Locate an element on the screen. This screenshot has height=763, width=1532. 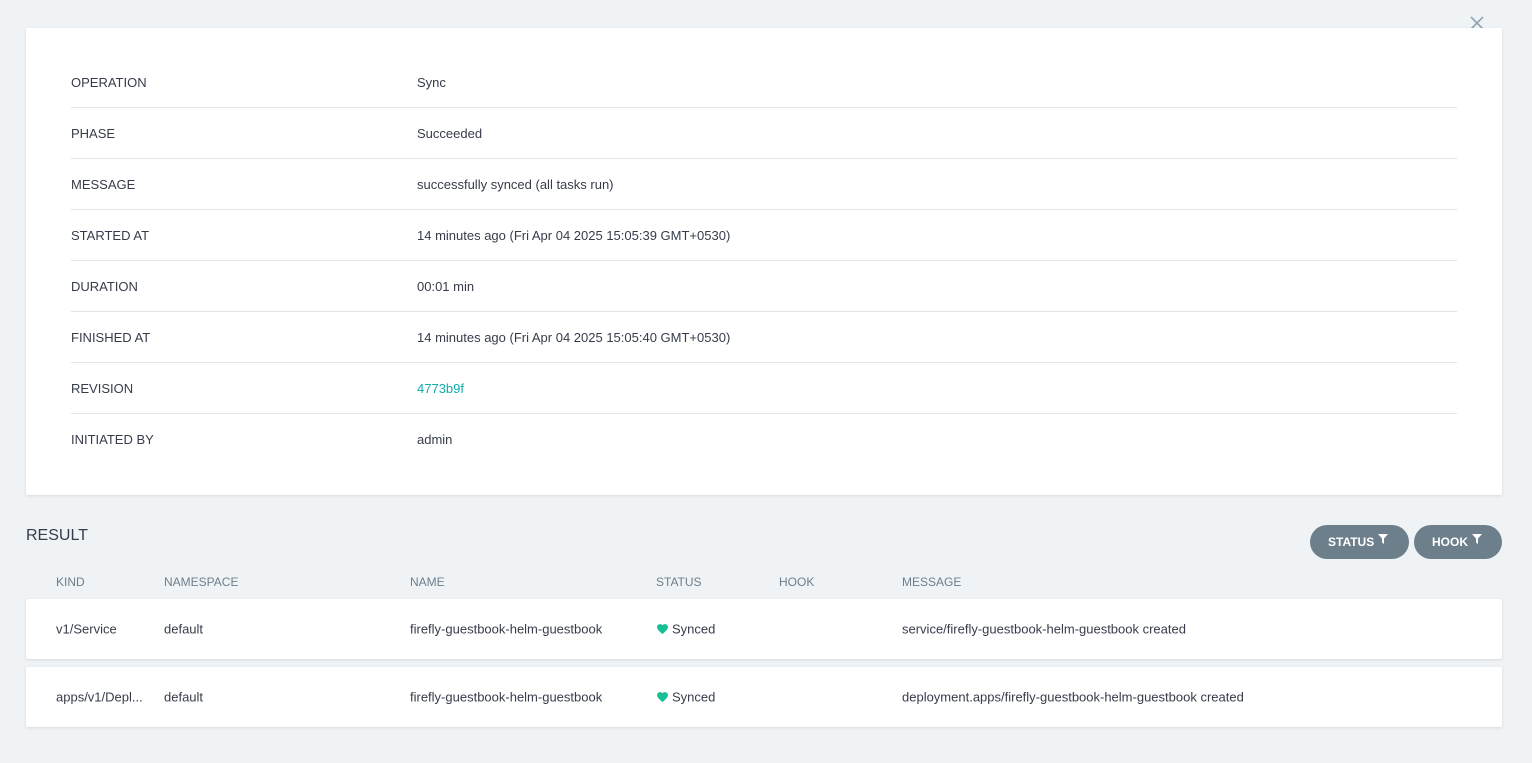
detail-label: STARTED AT is located at coordinates (110, 235).